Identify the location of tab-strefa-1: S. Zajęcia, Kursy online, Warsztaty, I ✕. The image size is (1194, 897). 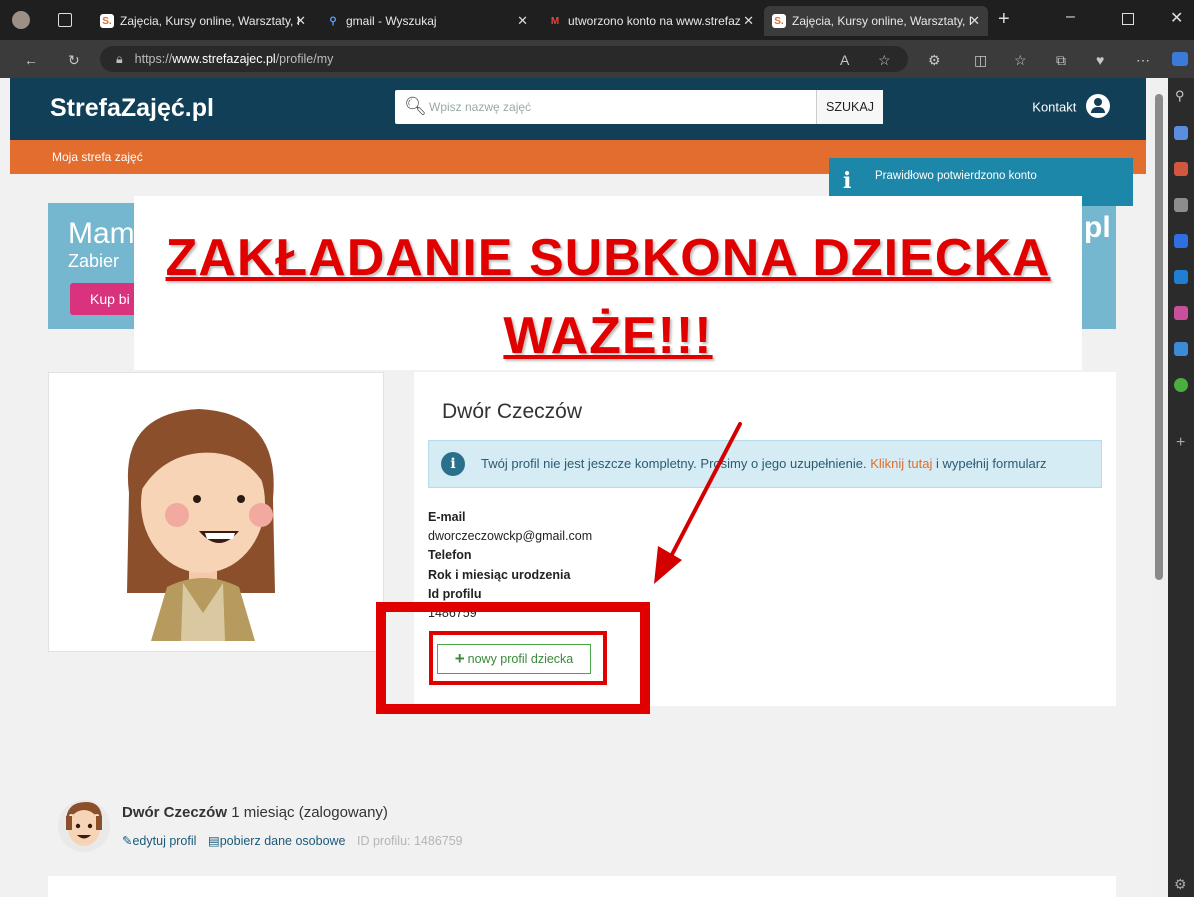
(203, 21).